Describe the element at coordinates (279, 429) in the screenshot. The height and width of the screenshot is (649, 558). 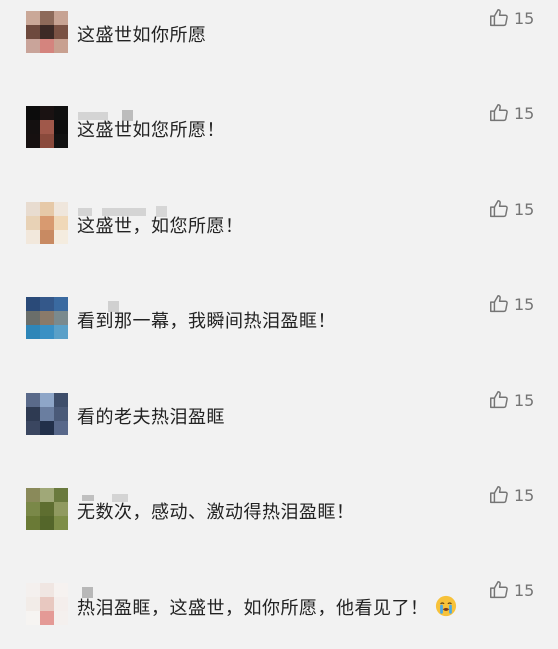
I see `comment-item: 看的老夫热泪盈眶 15` at that location.